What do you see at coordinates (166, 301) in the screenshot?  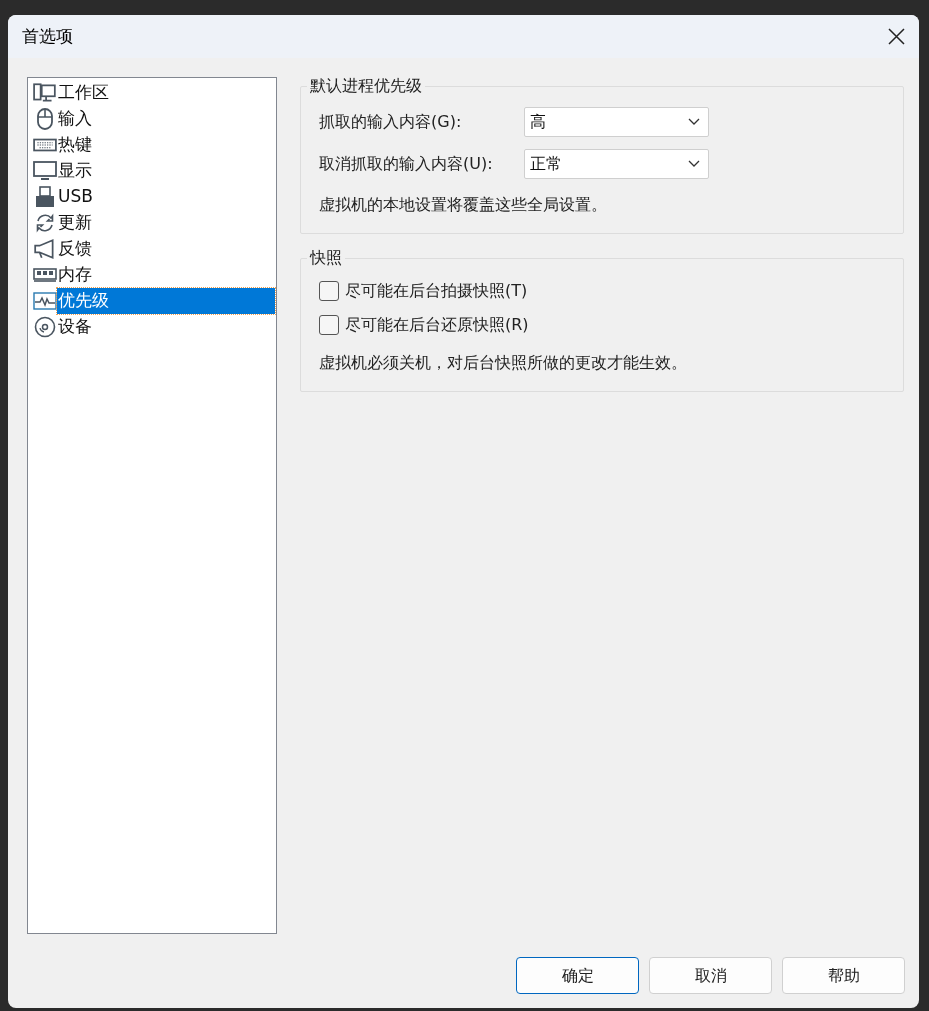 I see `category-item: 优先级` at bounding box center [166, 301].